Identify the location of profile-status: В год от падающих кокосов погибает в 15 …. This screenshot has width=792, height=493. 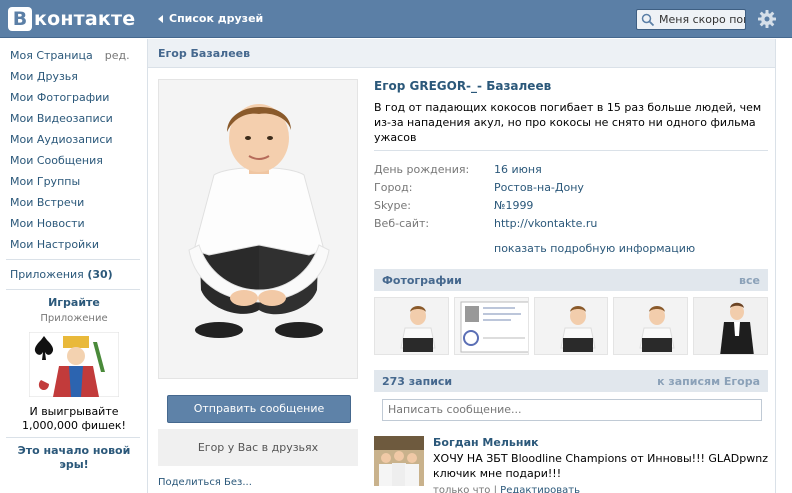
(571, 122).